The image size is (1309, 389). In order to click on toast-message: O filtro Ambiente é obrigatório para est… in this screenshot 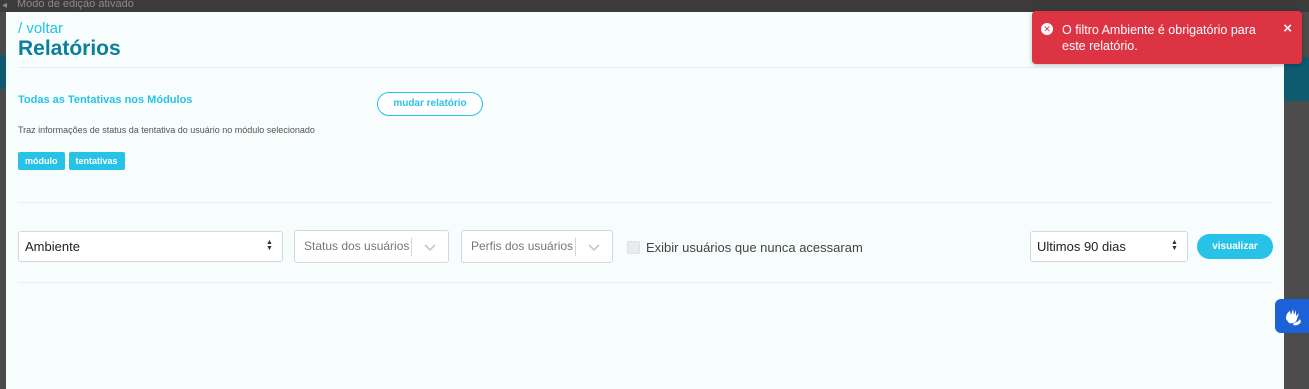, I will do `click(1159, 38)`.